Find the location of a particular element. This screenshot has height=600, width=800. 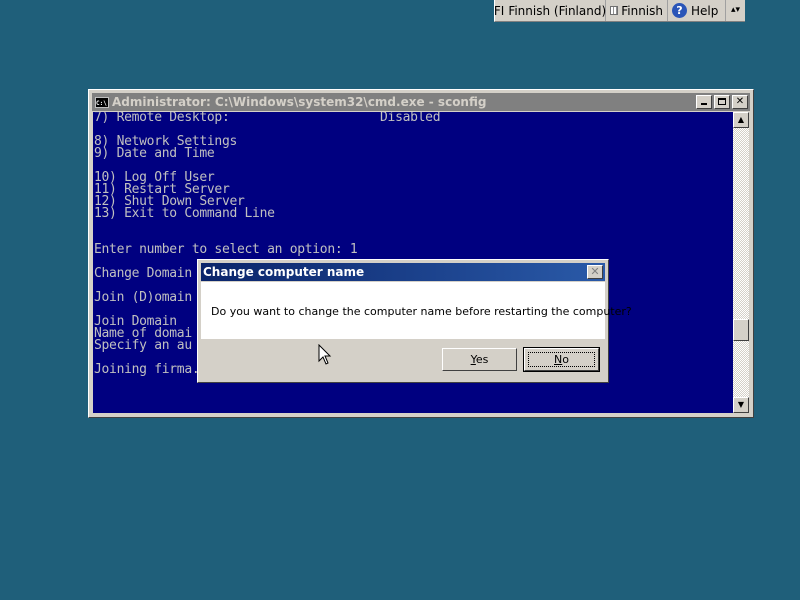

help-label: Help is located at coordinates (705, 10).